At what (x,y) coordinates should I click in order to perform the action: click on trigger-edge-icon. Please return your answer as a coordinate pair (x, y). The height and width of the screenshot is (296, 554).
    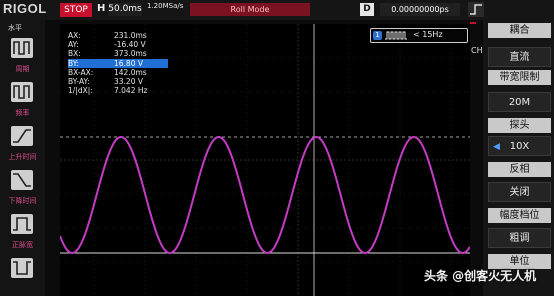
    Looking at the image, I should click on (476, 9).